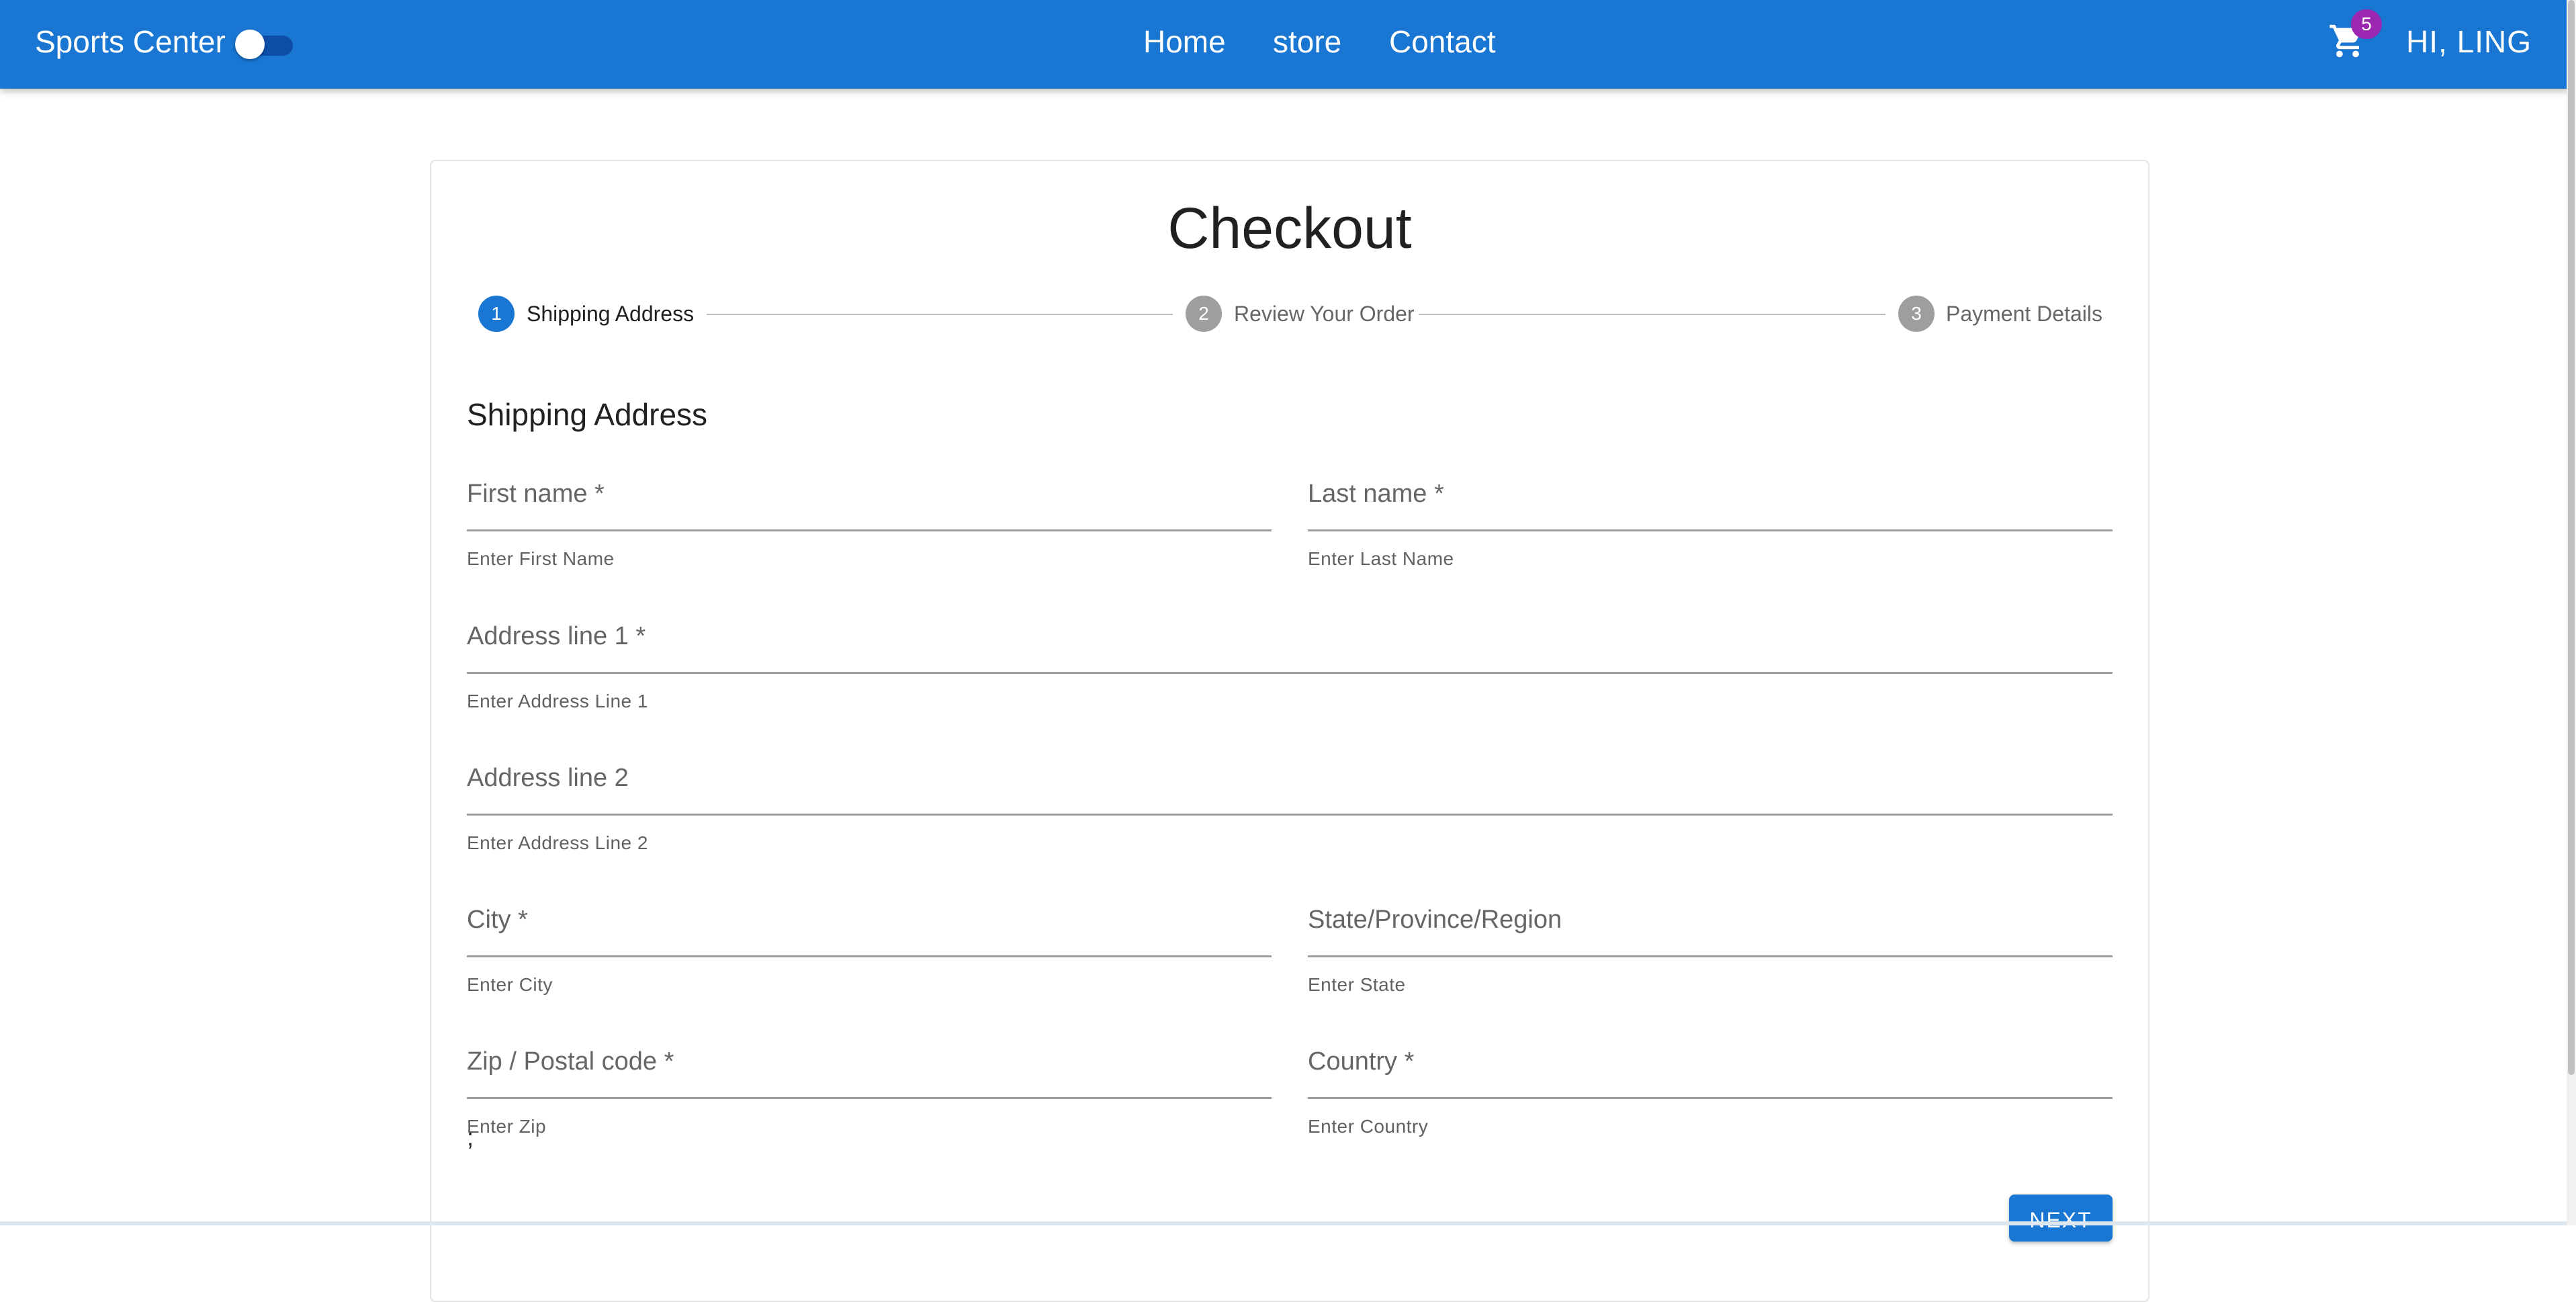 The height and width of the screenshot is (1302, 2576). What do you see at coordinates (869, 523) in the screenshot?
I see `first-name-field: First name * Enter First Name` at bounding box center [869, 523].